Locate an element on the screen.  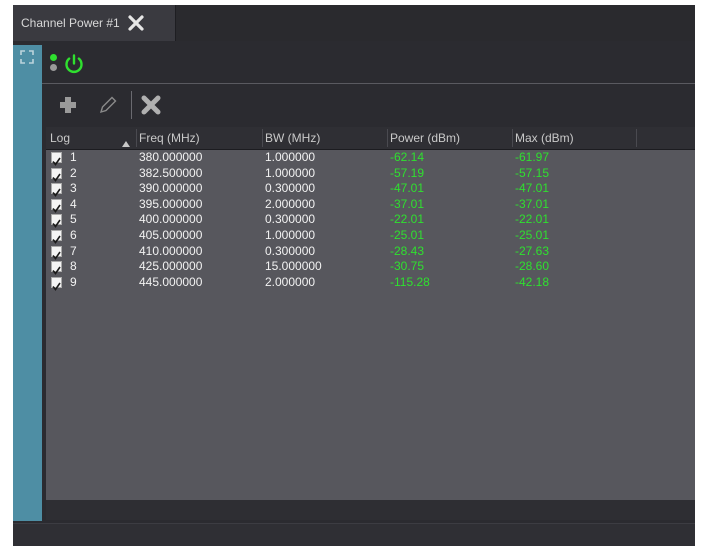
cell-power: -25.01 is located at coordinates (407, 234).